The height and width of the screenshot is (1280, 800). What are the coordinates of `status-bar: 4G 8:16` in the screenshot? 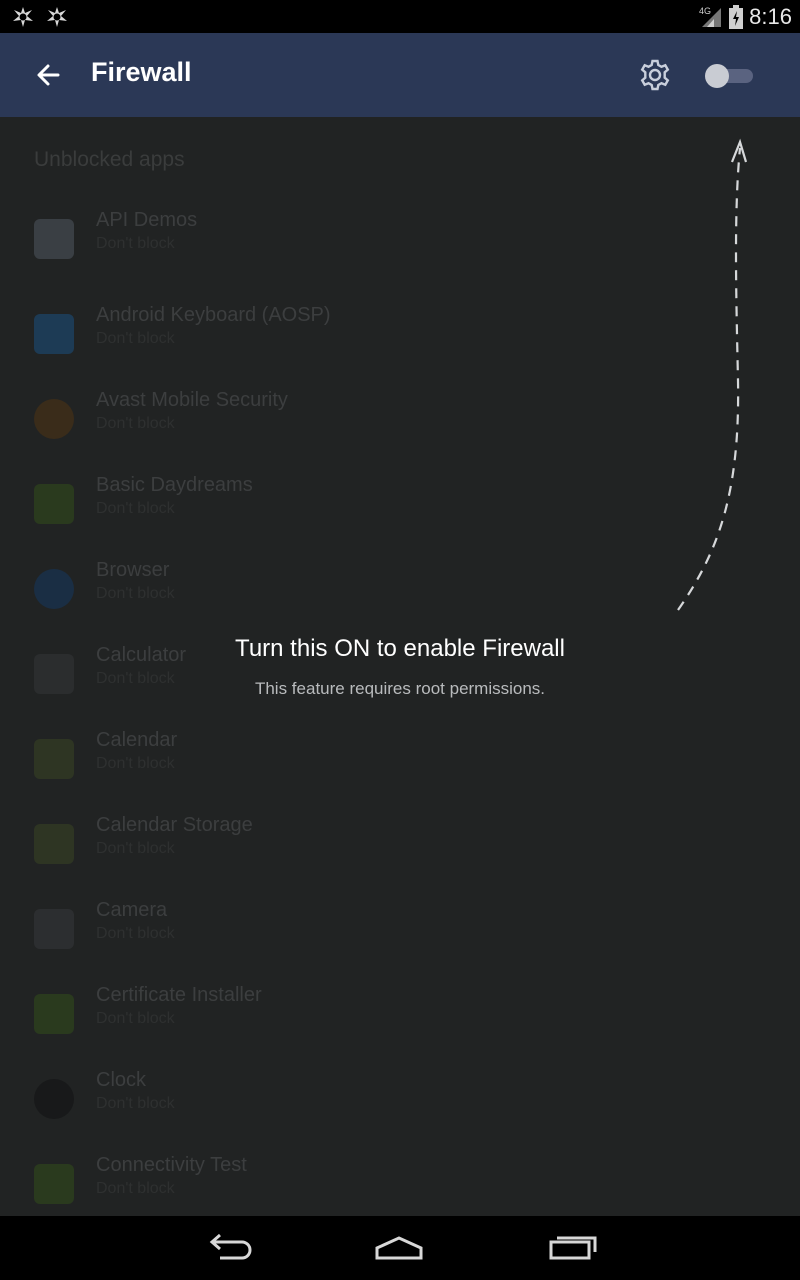 It's located at (400, 16).